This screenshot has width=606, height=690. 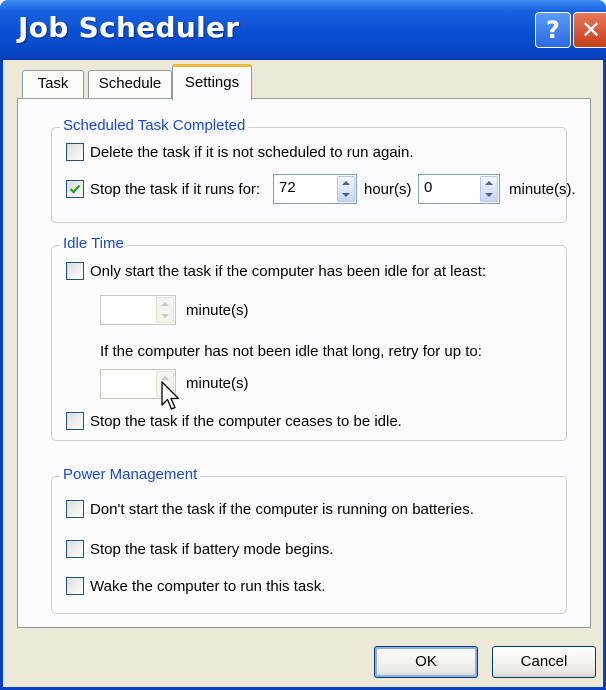 What do you see at coordinates (315, 189) in the screenshot?
I see `hours-spinner: 72` at bounding box center [315, 189].